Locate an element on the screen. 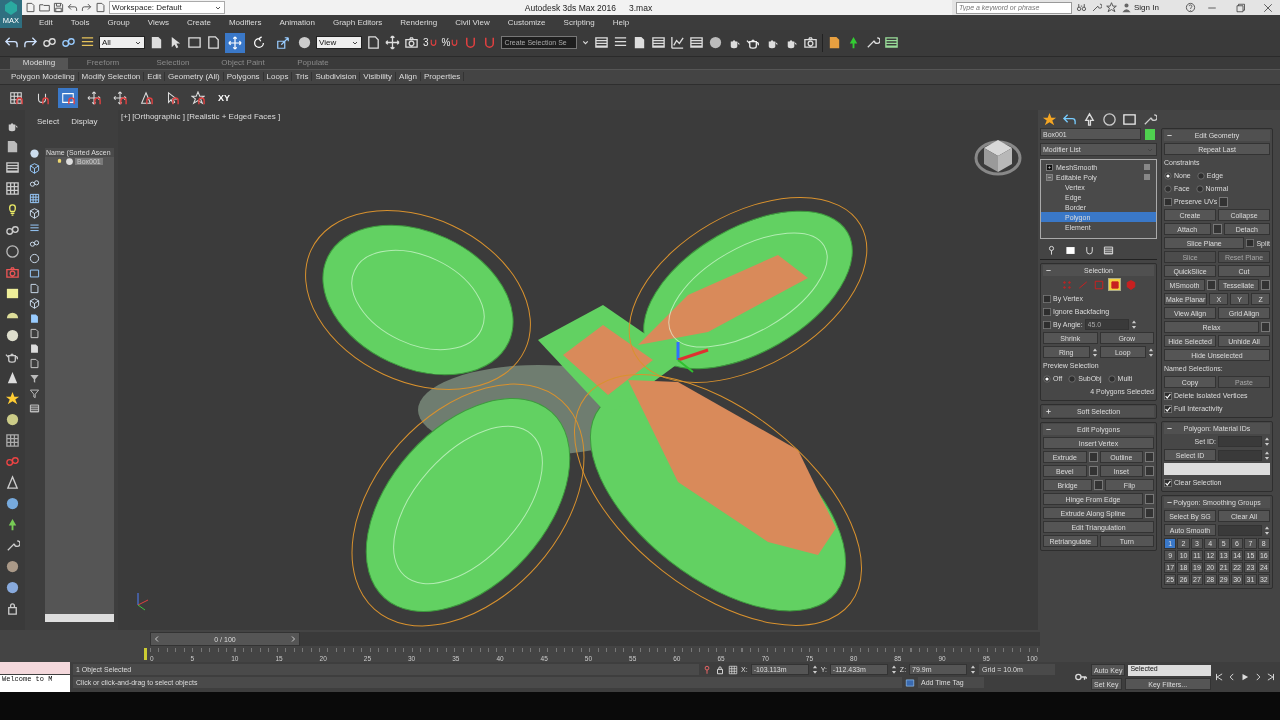 Image resolution: width=1280 pixels, height=720 pixels. move-tool is located at coordinates (235, 42).